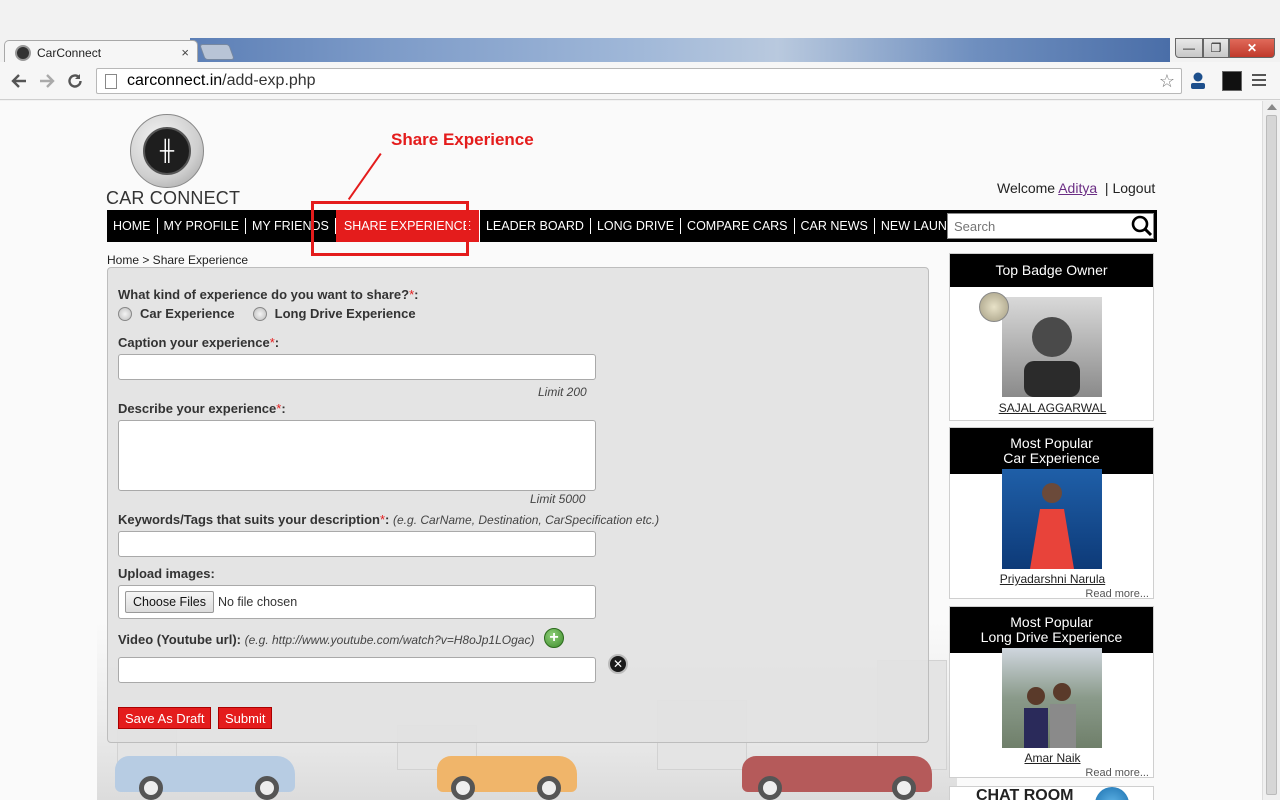  What do you see at coordinates (738, 226) in the screenshot?
I see `nav-compare-cars: COMPARE CARS` at bounding box center [738, 226].